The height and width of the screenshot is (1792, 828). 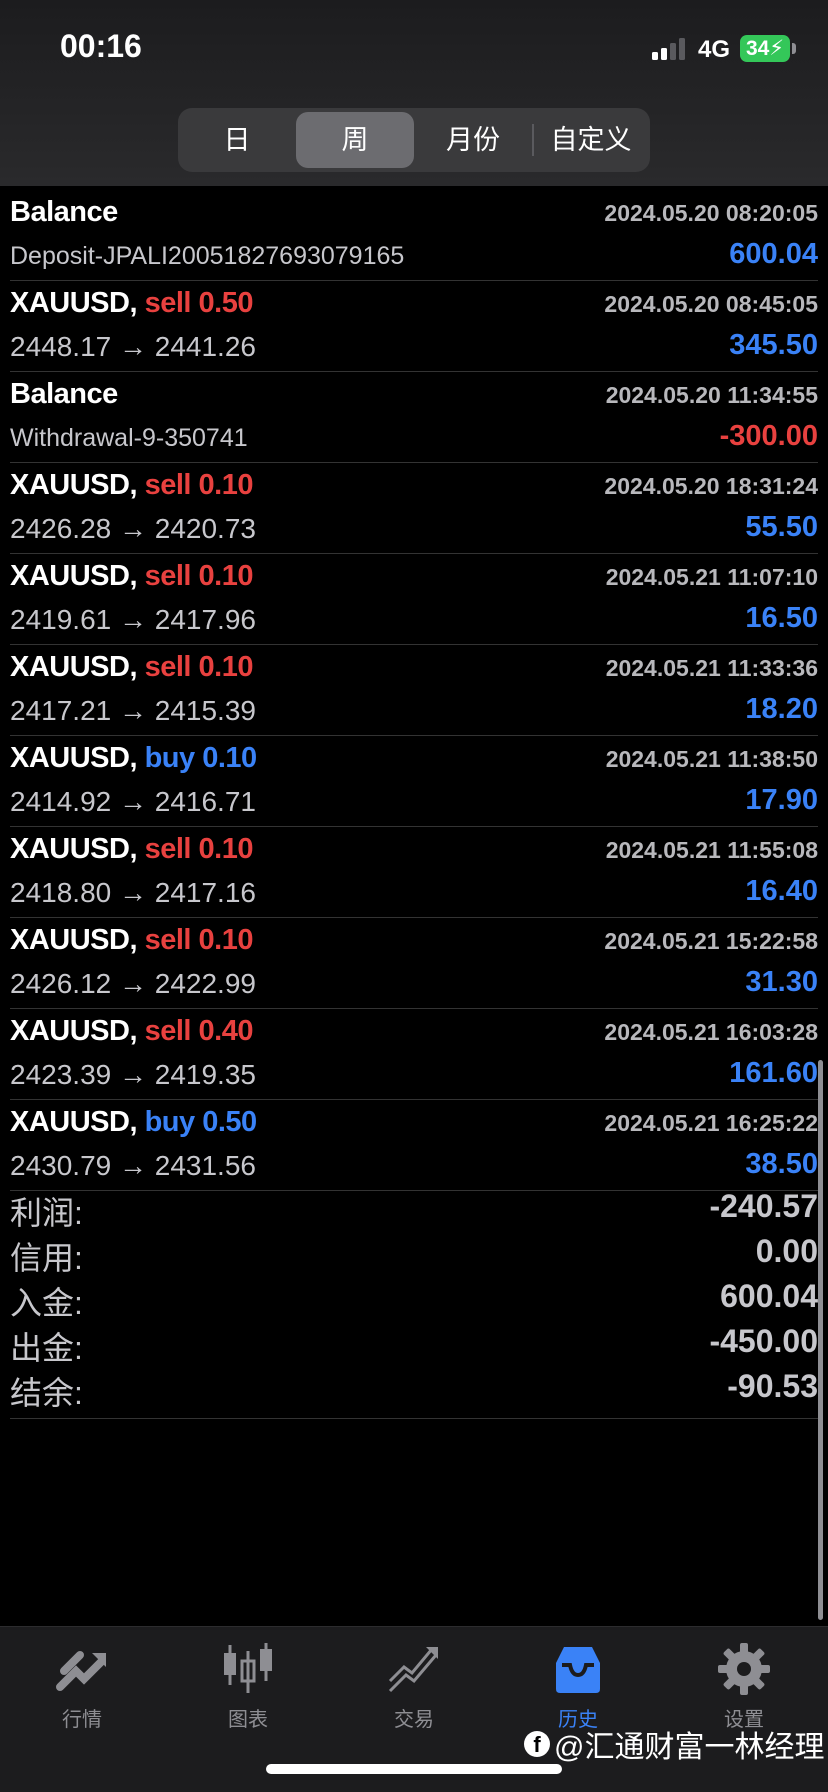 What do you see at coordinates (711, 304) in the screenshot?
I see `row-time: 2024.05.20 08:45:05` at bounding box center [711, 304].